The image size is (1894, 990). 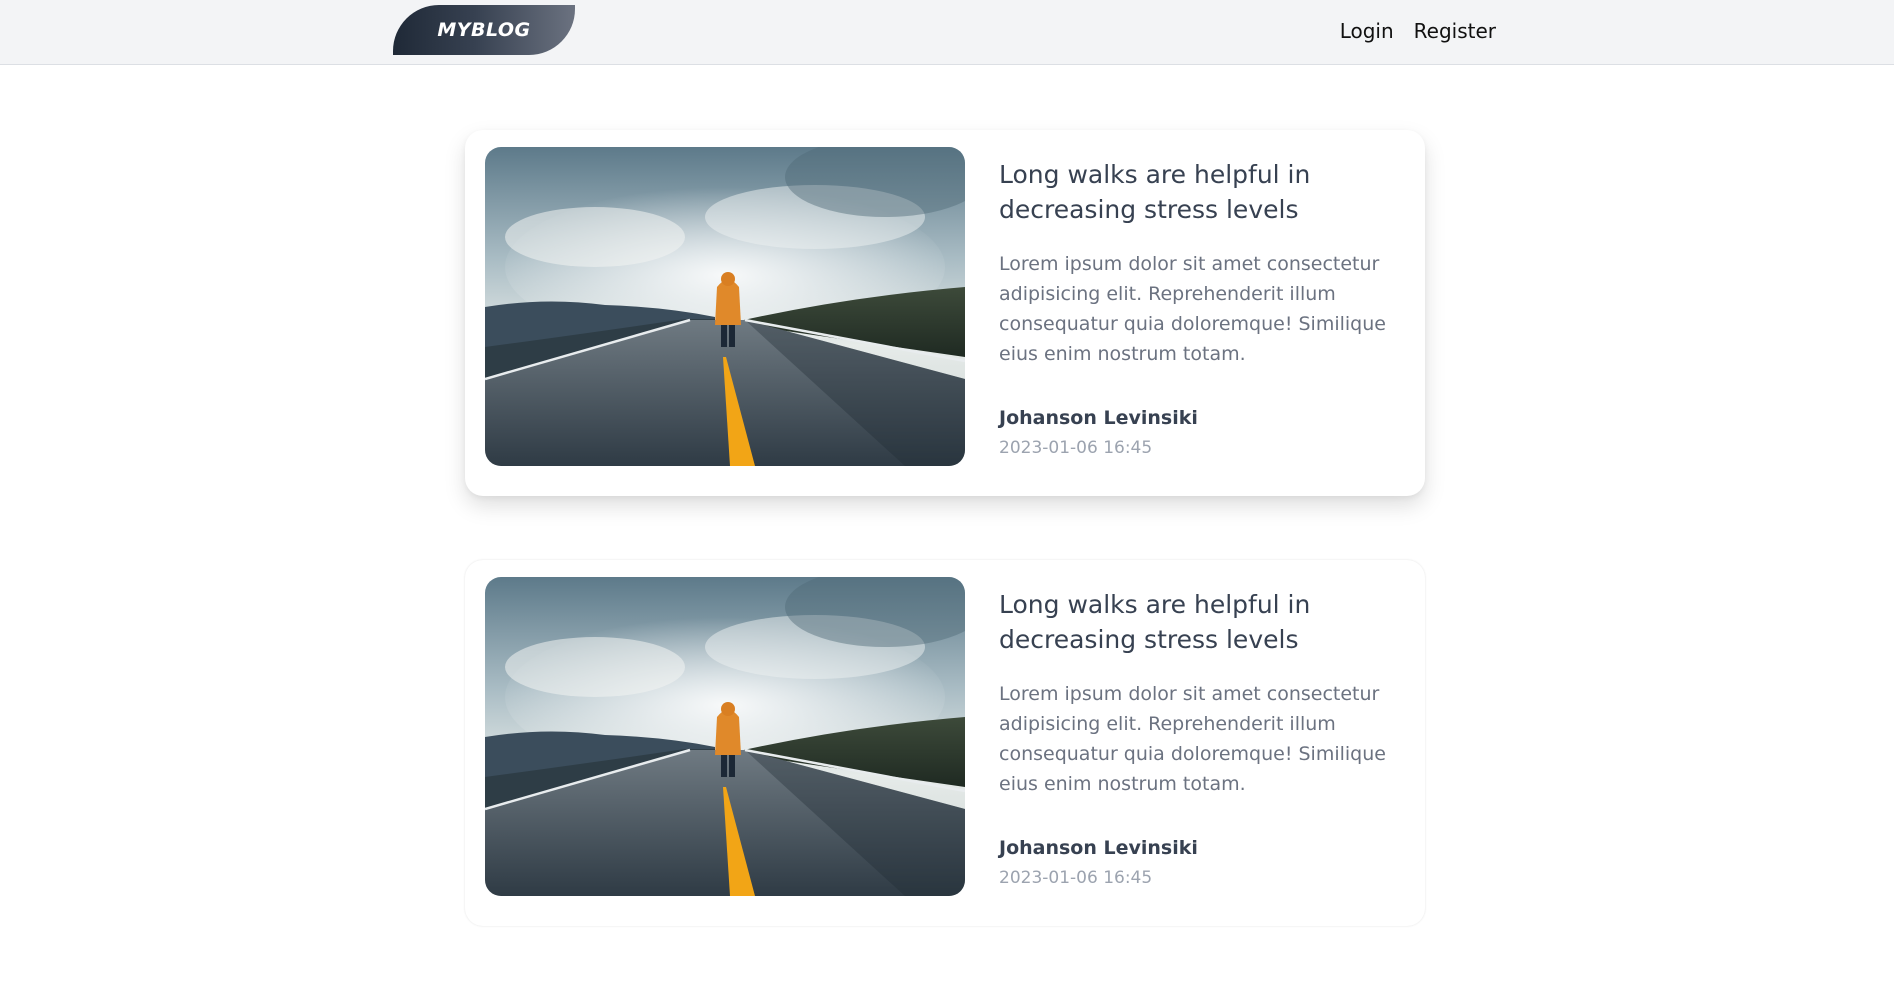 I want to click on register-link: Register, so click(x=1455, y=31).